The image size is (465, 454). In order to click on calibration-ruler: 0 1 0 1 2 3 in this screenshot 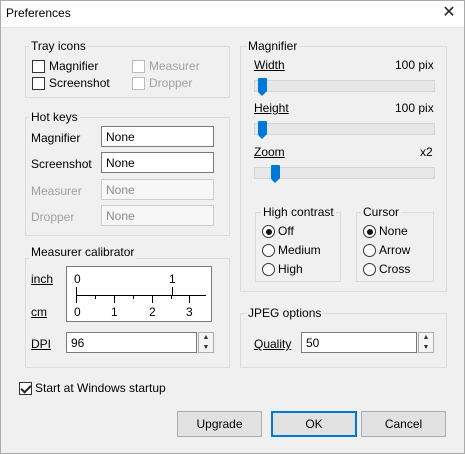, I will do `click(139, 294)`.